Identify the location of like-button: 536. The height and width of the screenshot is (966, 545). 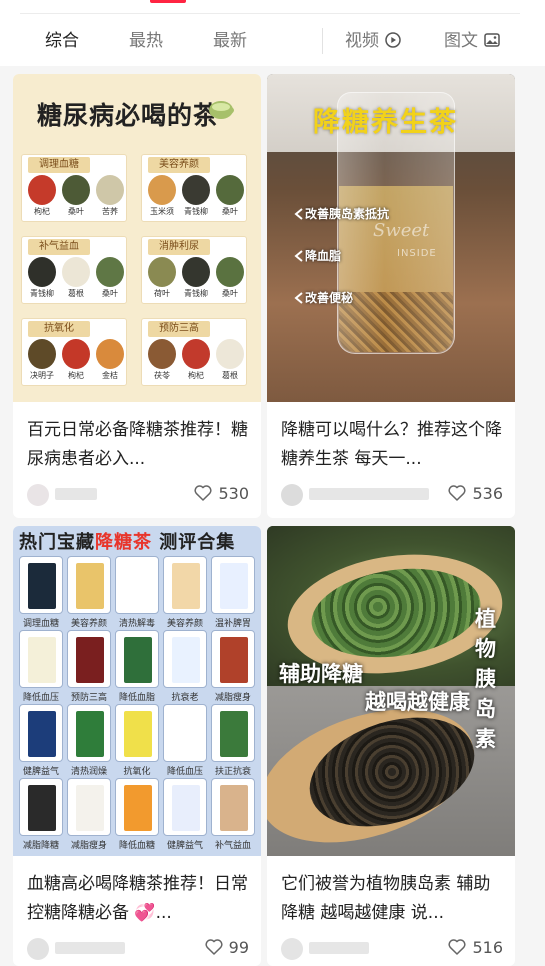
(475, 494).